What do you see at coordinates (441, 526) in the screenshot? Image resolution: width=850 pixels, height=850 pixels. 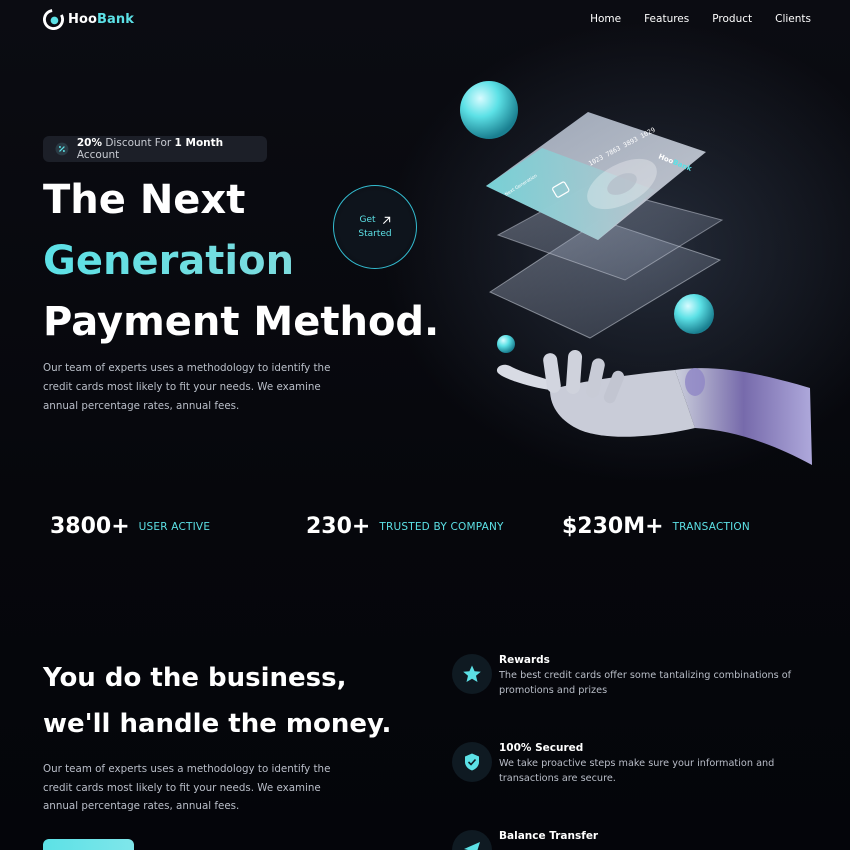 I see `stat-label: Trusted by Company` at bounding box center [441, 526].